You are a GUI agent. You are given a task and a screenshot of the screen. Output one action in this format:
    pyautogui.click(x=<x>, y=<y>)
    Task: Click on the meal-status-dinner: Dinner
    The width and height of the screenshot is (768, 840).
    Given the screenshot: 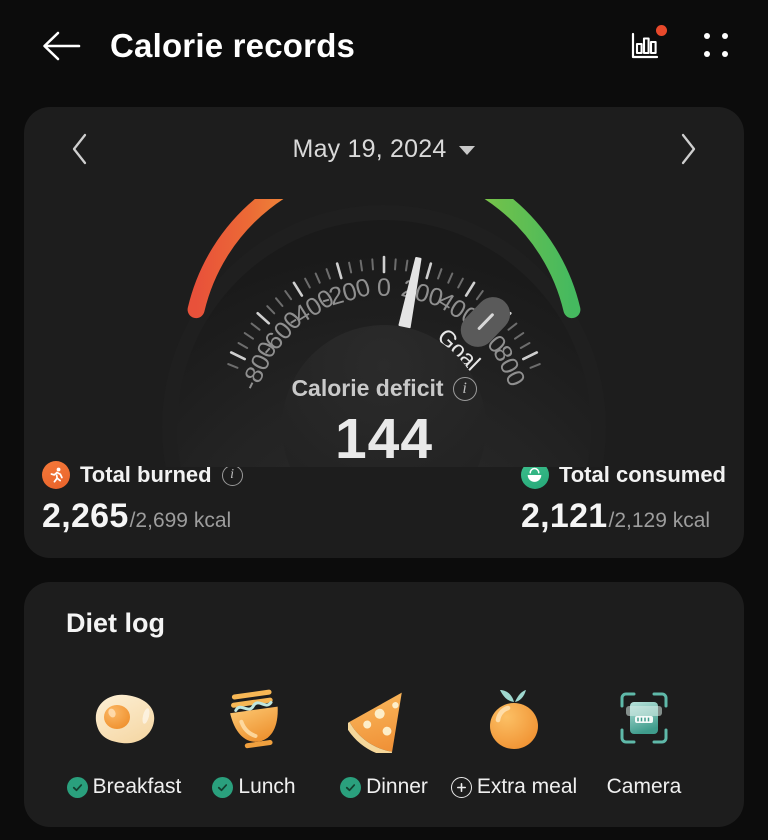 What is the action you would take?
    pyautogui.click(x=384, y=787)
    